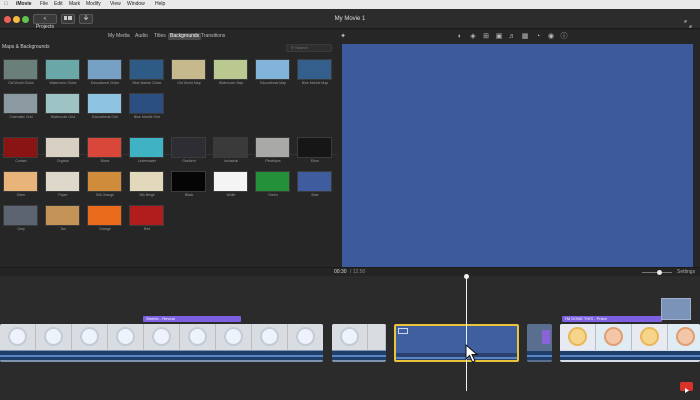 The height and width of the screenshot is (400, 700). What do you see at coordinates (473, 37) in the screenshot?
I see `color-correction-icon: ◈` at bounding box center [473, 37].